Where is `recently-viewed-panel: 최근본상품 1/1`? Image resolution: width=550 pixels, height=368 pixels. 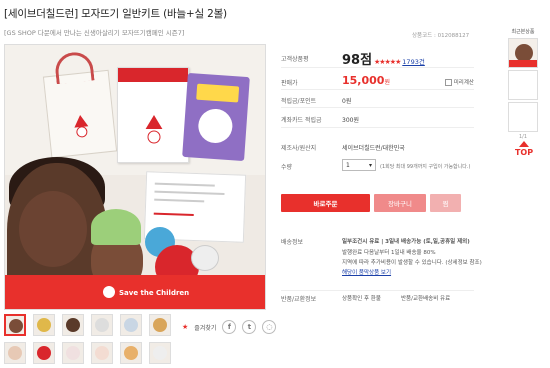 recently-viewed-panel: 최근본상품 1/1 is located at coordinates (523, 84).